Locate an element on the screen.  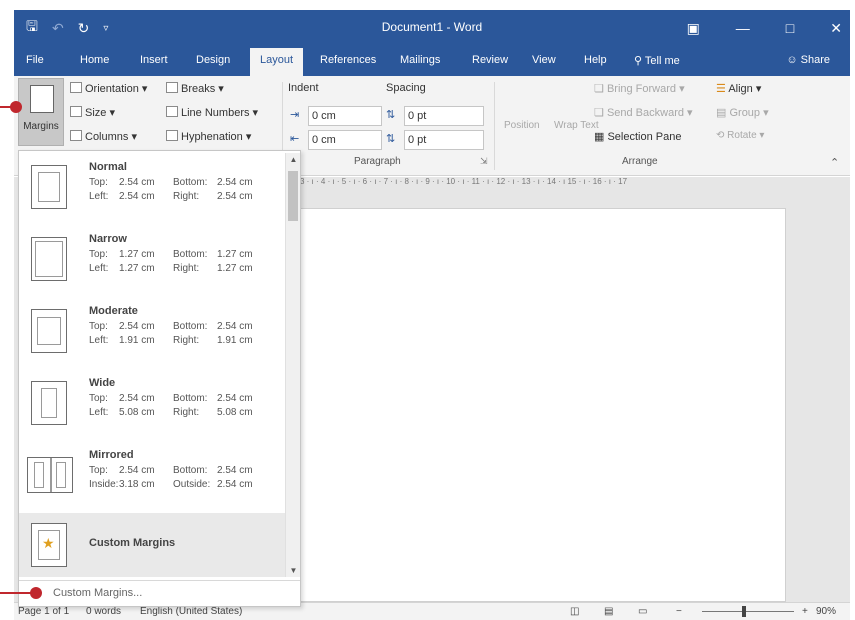
margin-key: Right: is located at coordinates (186, 340).